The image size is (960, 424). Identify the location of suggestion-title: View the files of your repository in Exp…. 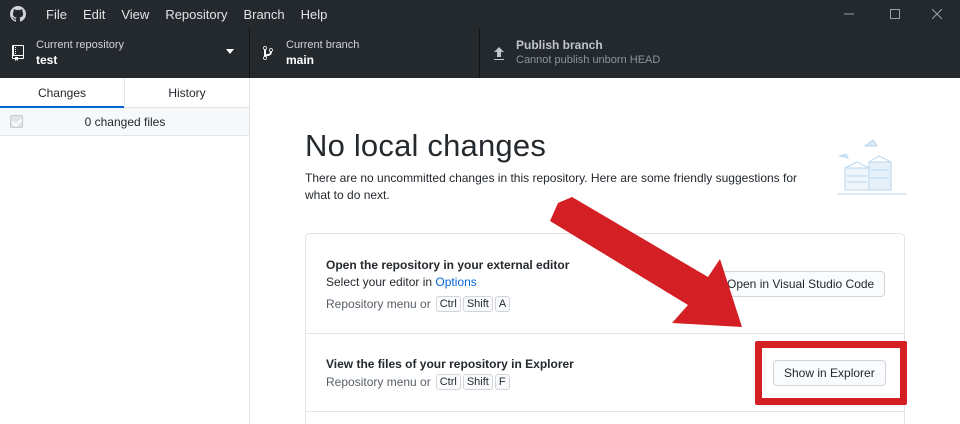
(450, 364).